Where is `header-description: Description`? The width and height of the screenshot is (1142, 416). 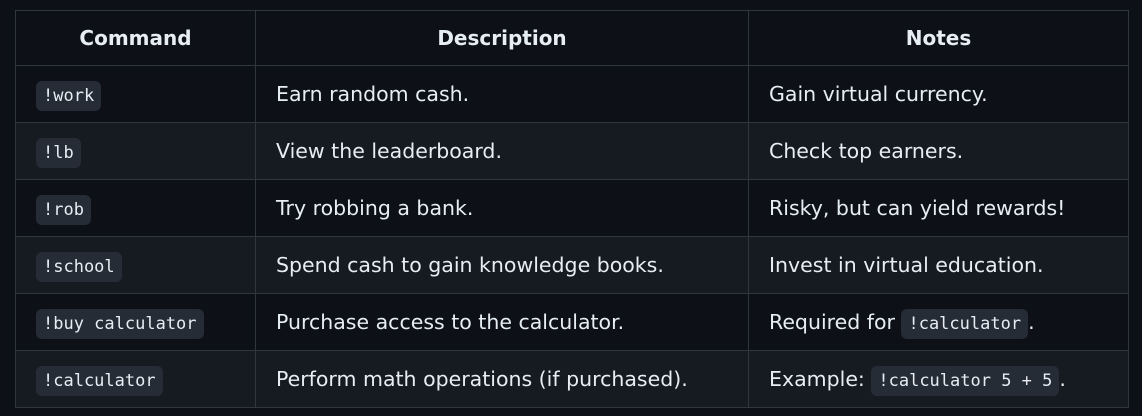 header-description: Description is located at coordinates (502, 38).